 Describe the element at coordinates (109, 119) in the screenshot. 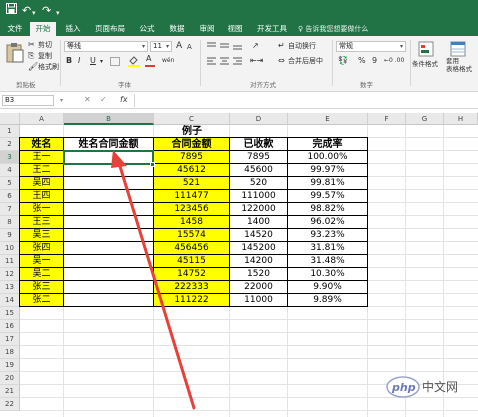

I see `column-header-b: B` at that location.